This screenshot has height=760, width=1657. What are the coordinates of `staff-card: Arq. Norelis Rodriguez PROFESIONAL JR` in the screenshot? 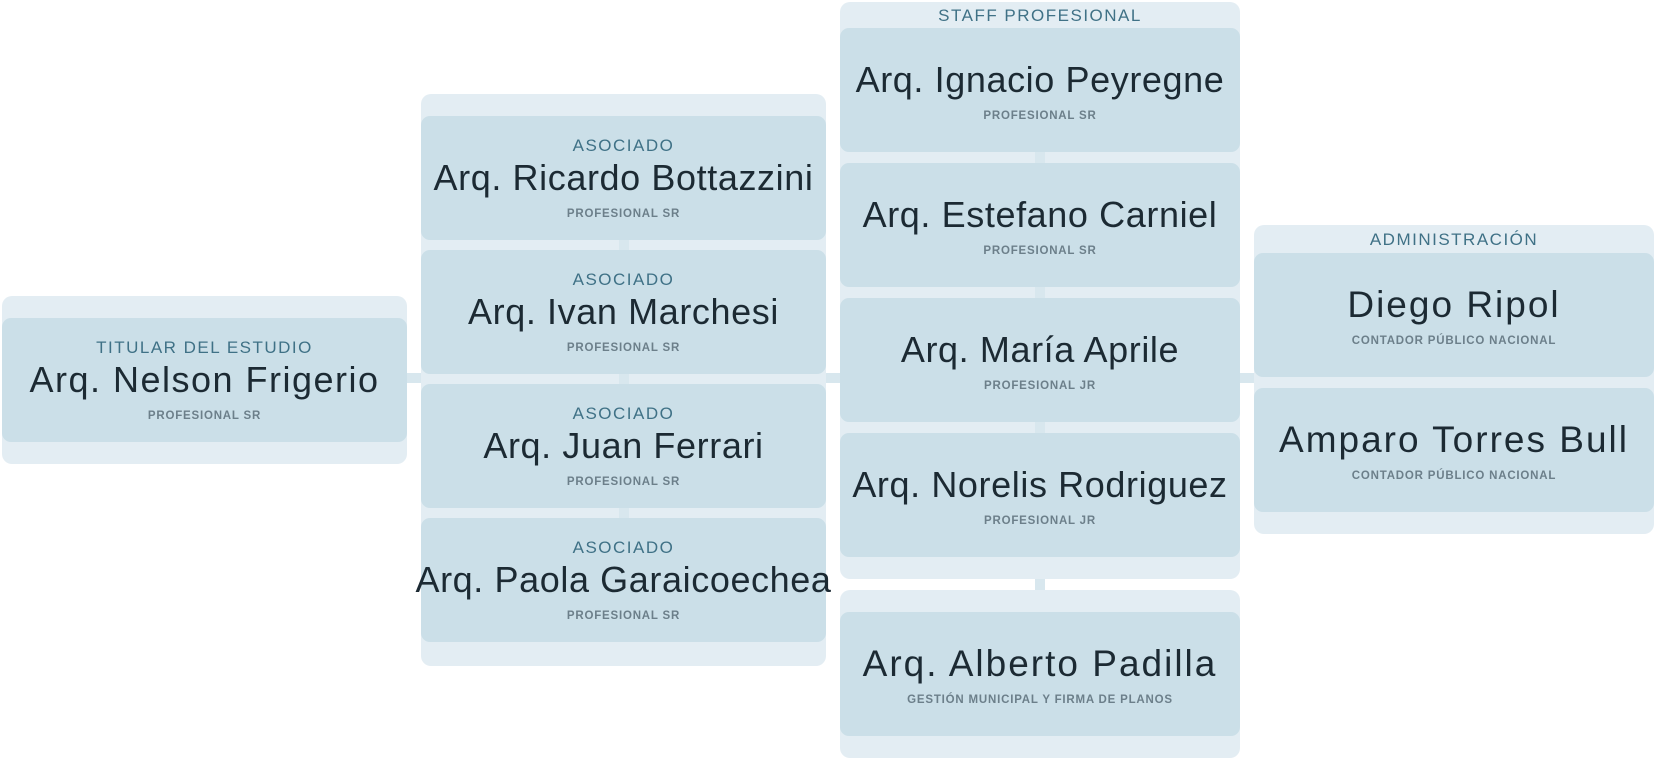 It's located at (1040, 495).